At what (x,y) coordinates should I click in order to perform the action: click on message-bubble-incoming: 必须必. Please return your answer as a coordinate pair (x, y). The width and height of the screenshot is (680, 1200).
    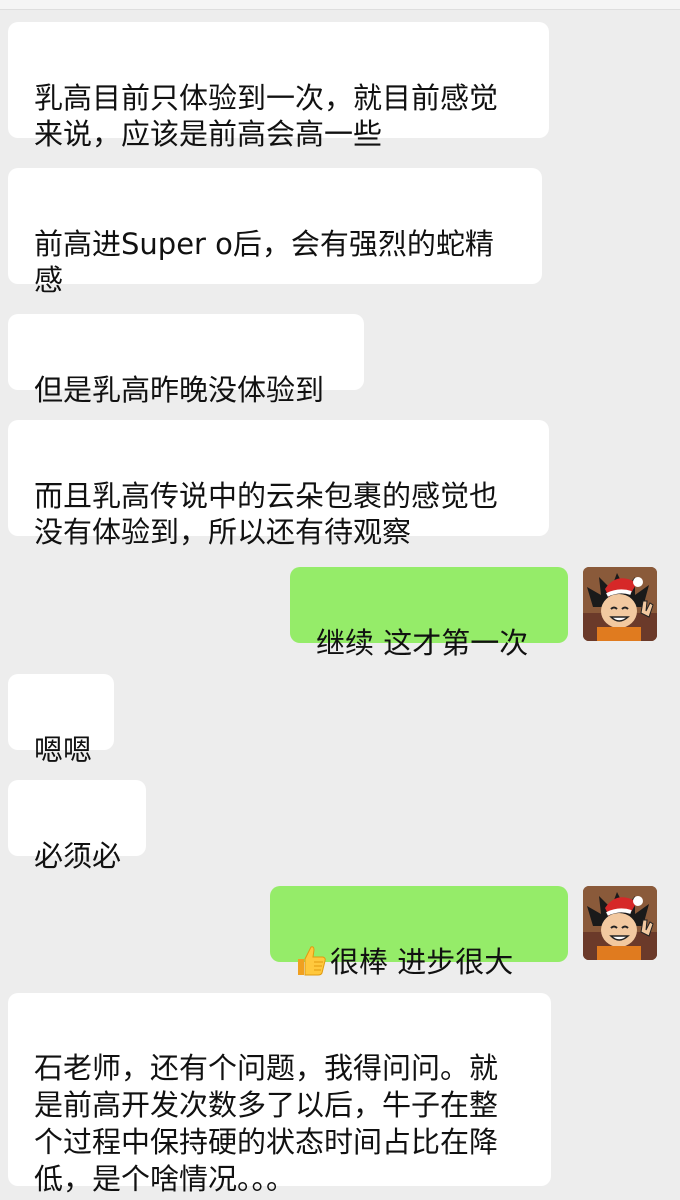
    Looking at the image, I should click on (77, 826).